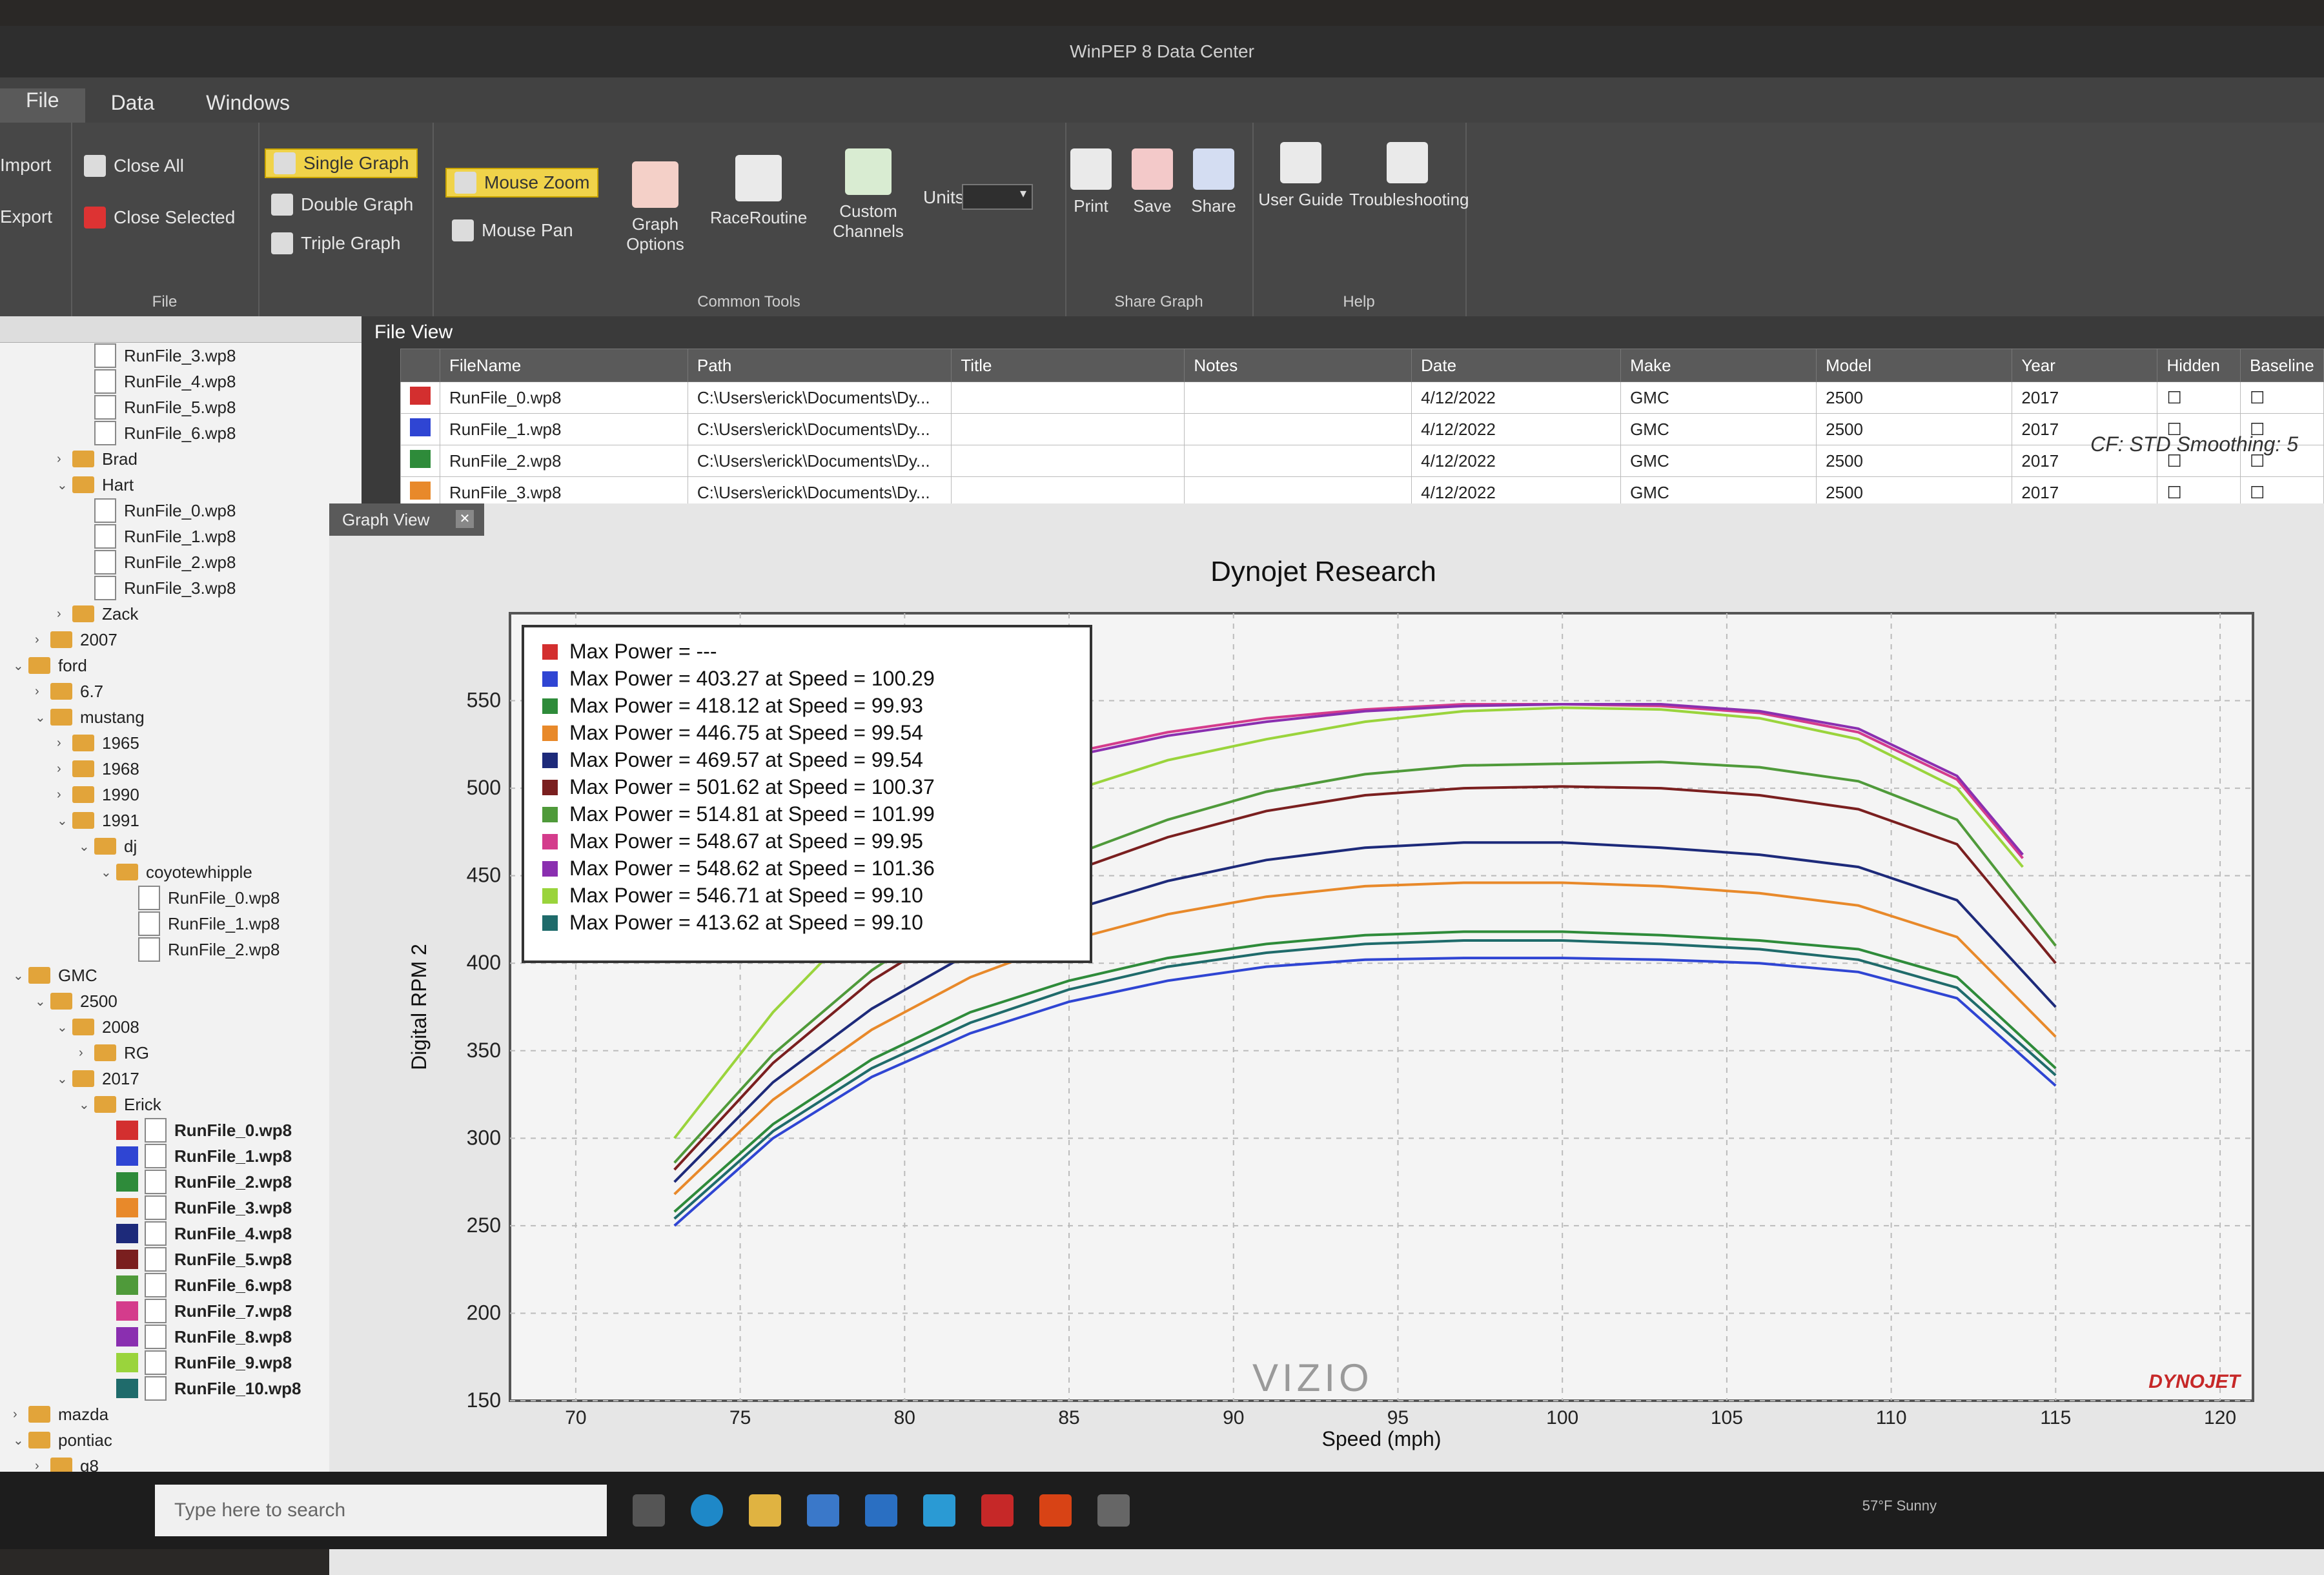  What do you see at coordinates (181, 1104) in the screenshot?
I see `tree-item-29: ⌄ Erick` at bounding box center [181, 1104].